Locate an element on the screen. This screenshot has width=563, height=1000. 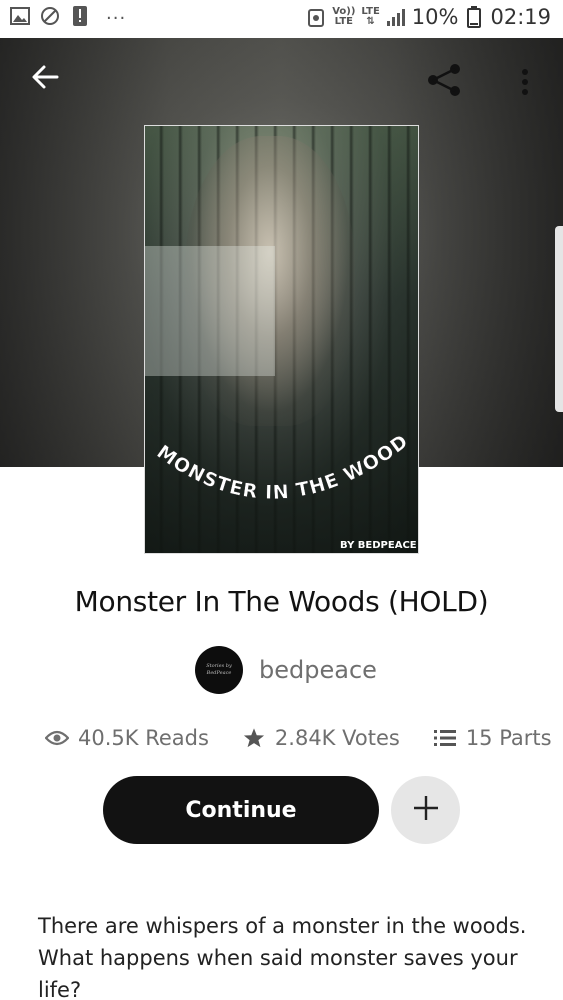
back-button is located at coordinates (45, 79).